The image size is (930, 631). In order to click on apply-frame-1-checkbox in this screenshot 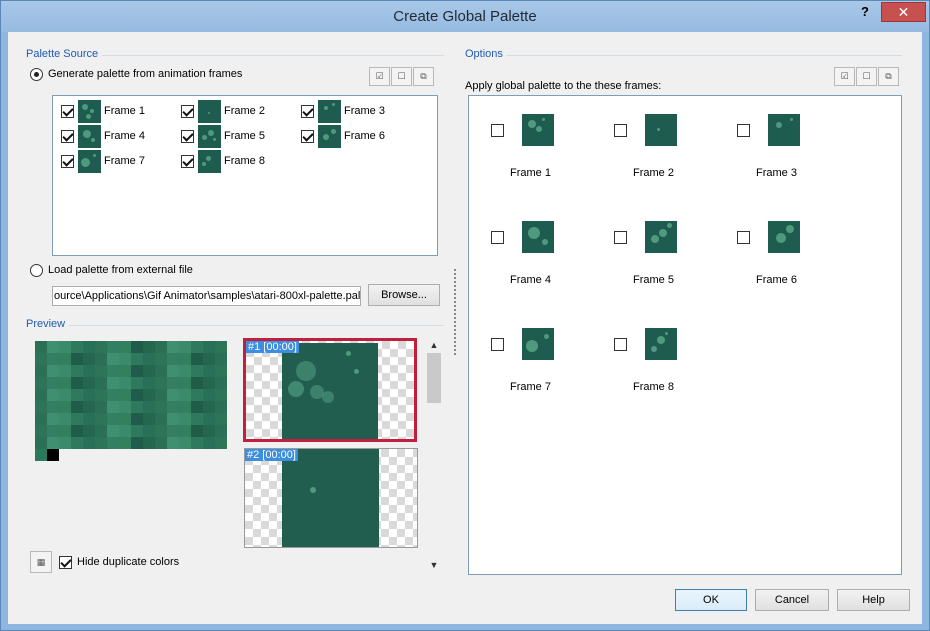, I will do `click(497, 130)`.